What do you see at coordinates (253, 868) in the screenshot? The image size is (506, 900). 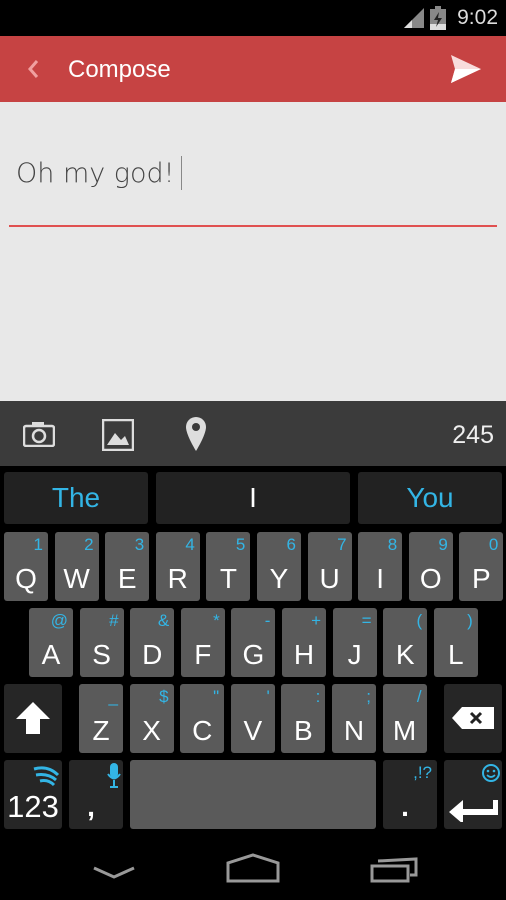 I see `home-icon` at bounding box center [253, 868].